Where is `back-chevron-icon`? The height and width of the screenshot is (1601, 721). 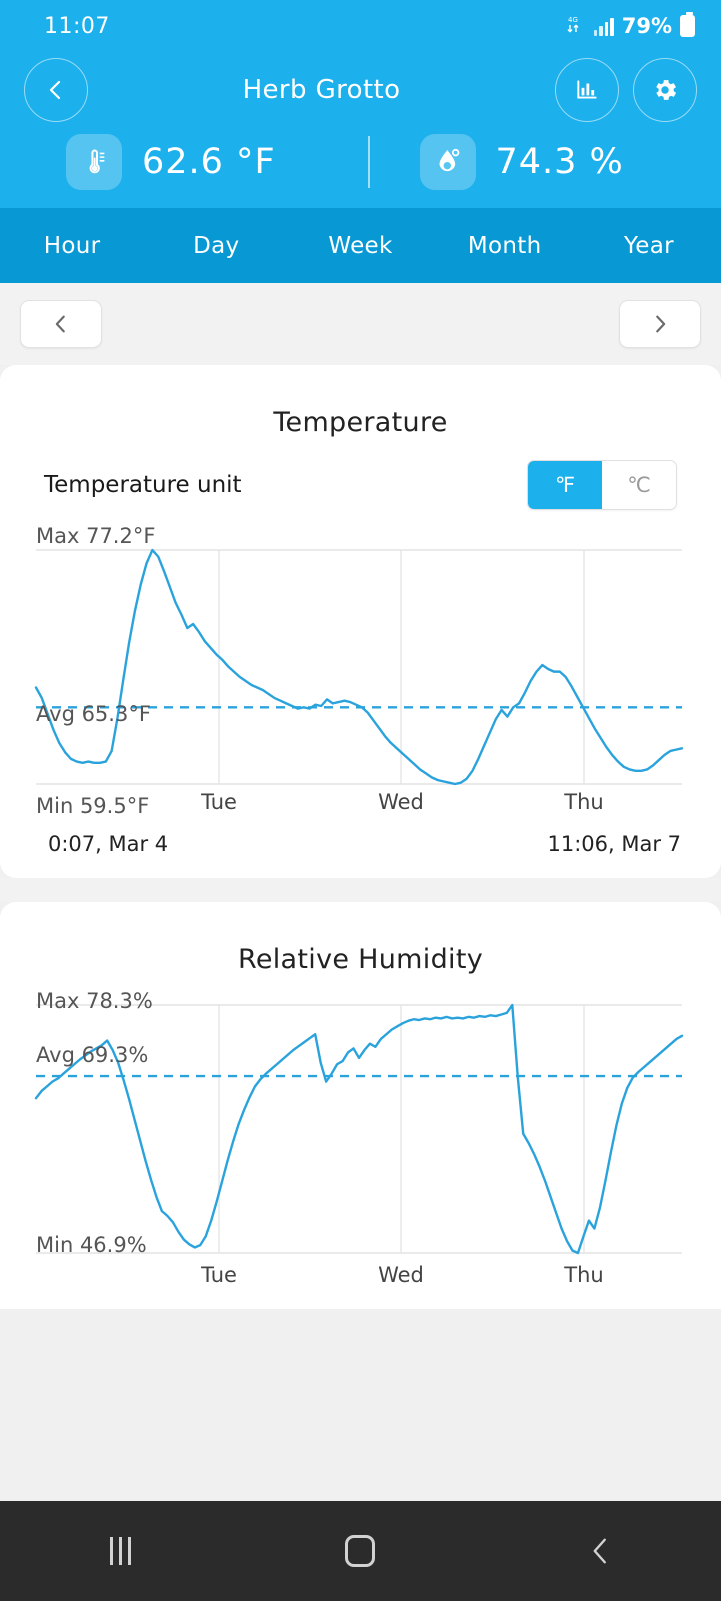
back-chevron-icon is located at coordinates (599, 1551).